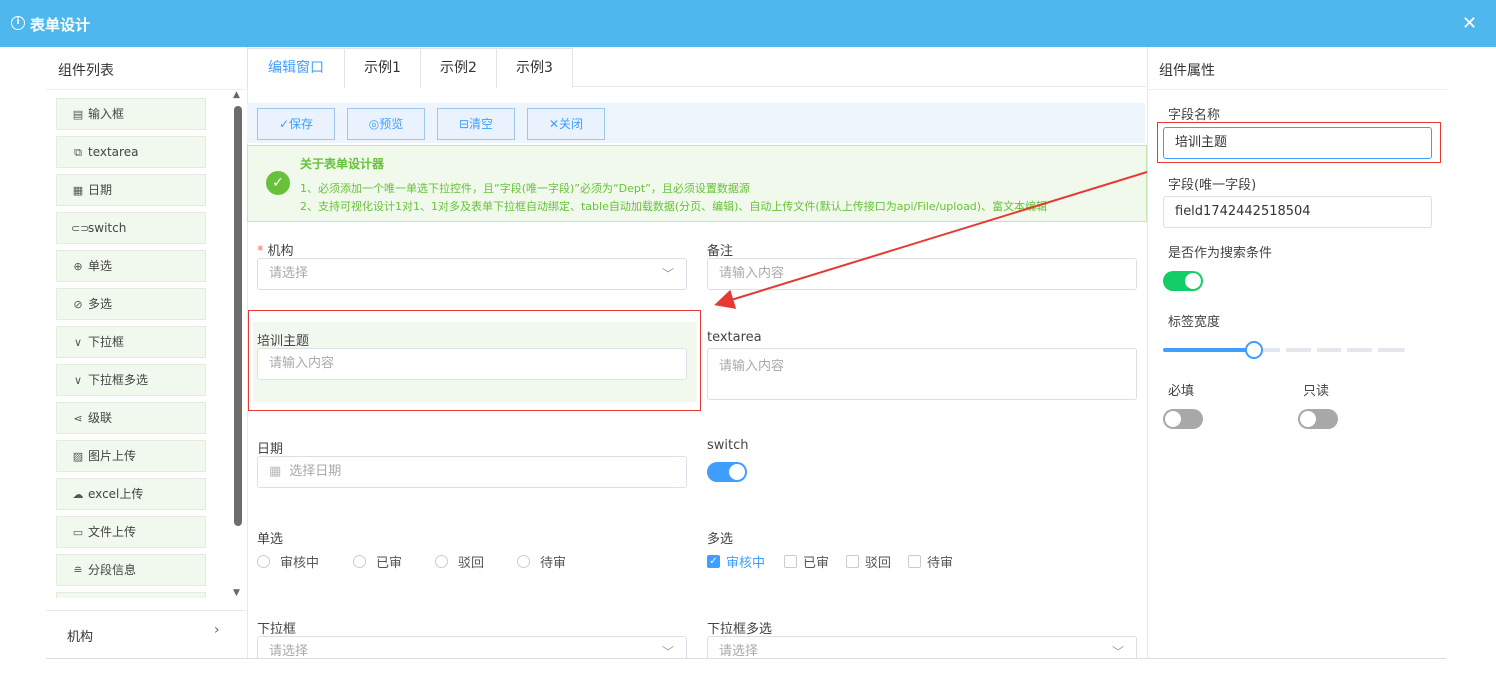 This screenshot has height=698, width=1496. I want to click on checkbox-option-label: 待审, so click(940, 561).